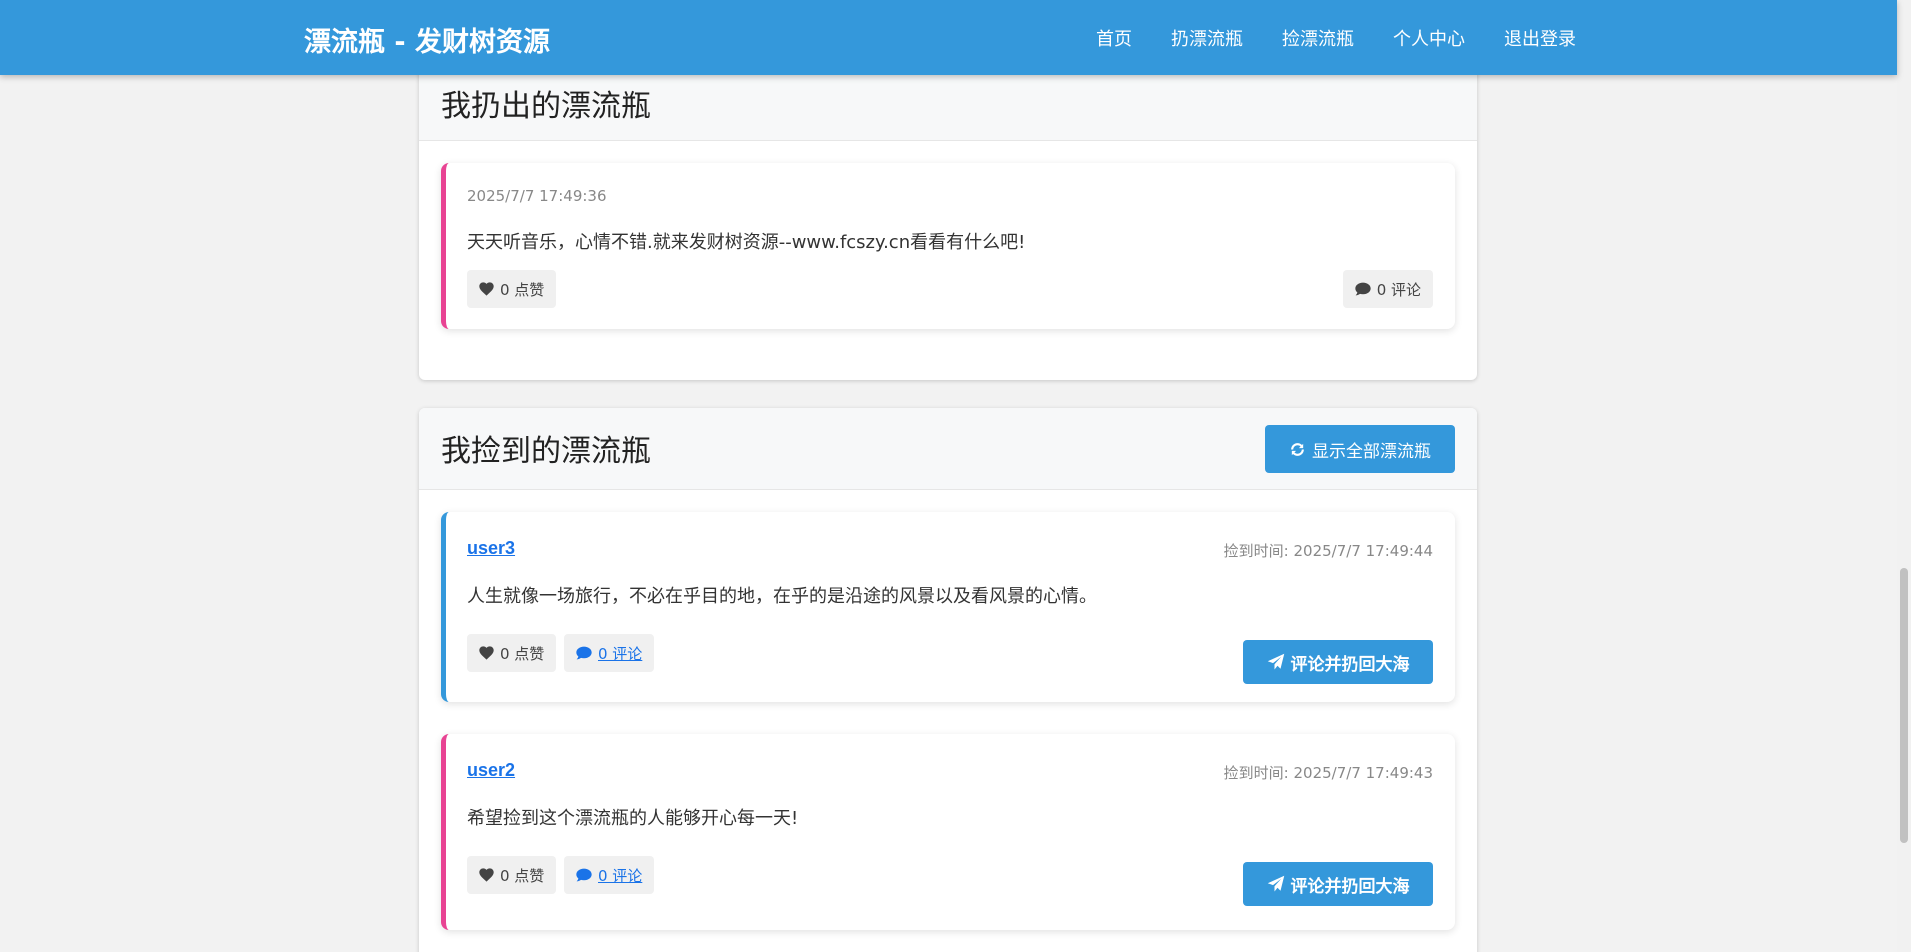 The width and height of the screenshot is (1911, 952). What do you see at coordinates (1328, 551) in the screenshot?
I see `picked-time: 捡到时间: 2025/7/7 17:49:44` at bounding box center [1328, 551].